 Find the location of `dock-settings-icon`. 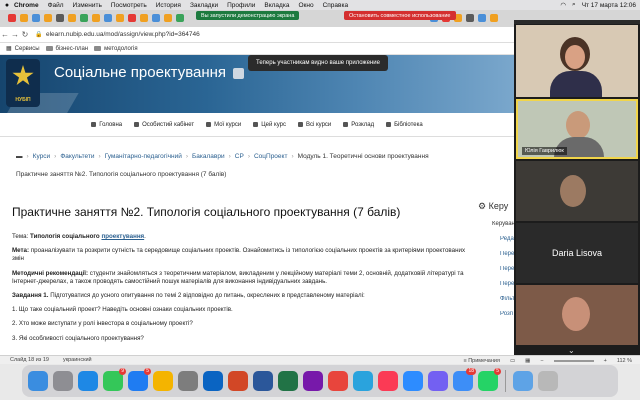

dock-settings-icon is located at coordinates (188, 381).